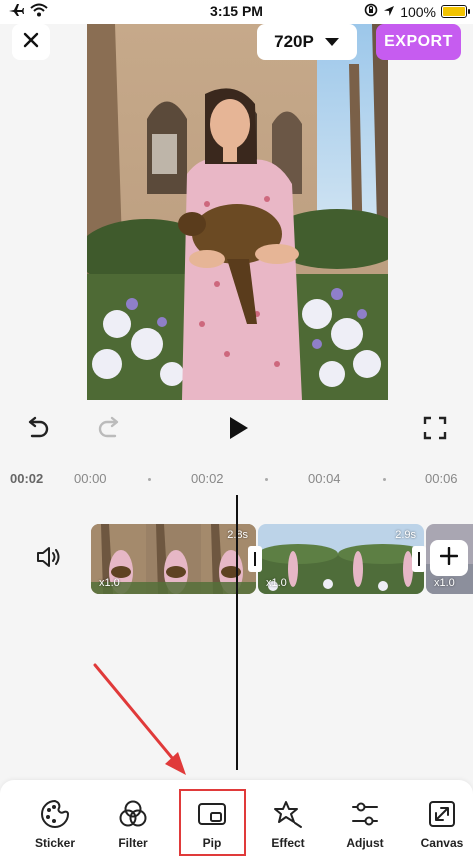  What do you see at coordinates (207, 478) in the screenshot?
I see `ruler-tick: 00:02` at bounding box center [207, 478].